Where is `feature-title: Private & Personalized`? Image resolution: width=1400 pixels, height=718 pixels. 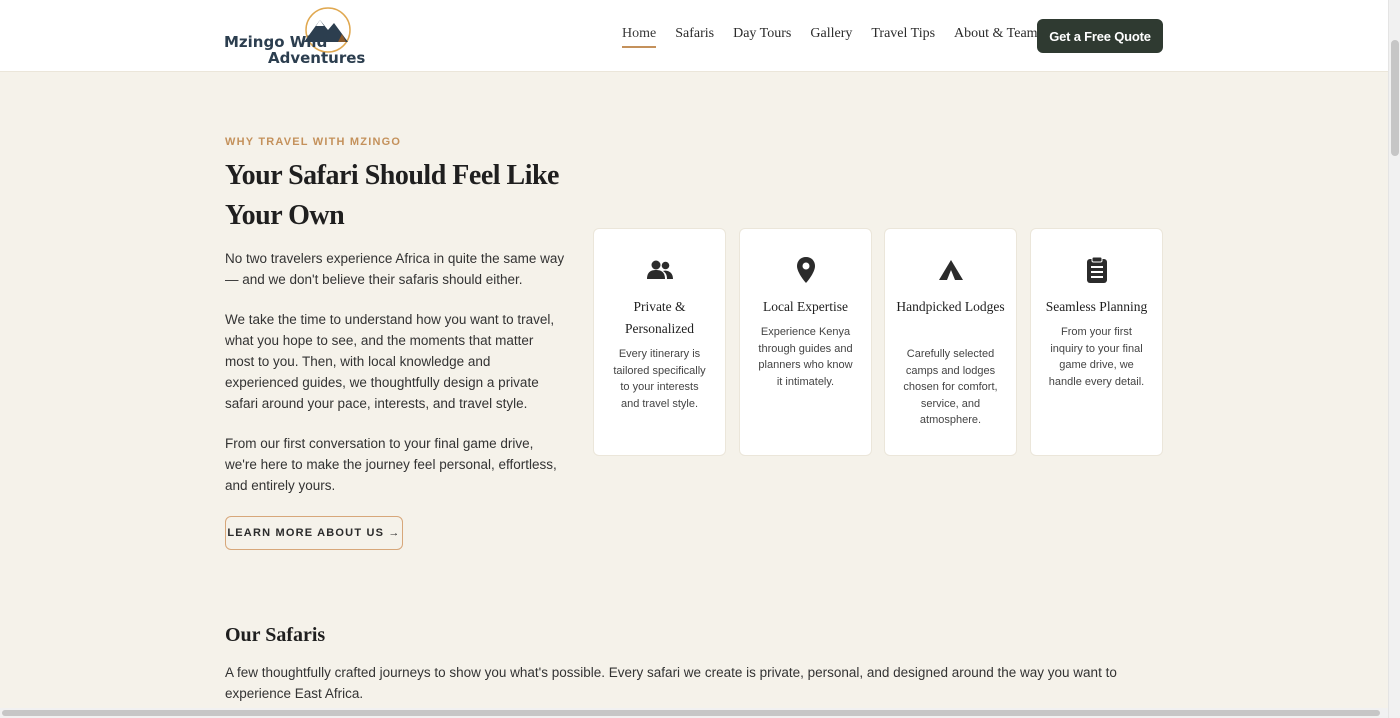
feature-title: Private & Personalized is located at coordinates (659, 317).